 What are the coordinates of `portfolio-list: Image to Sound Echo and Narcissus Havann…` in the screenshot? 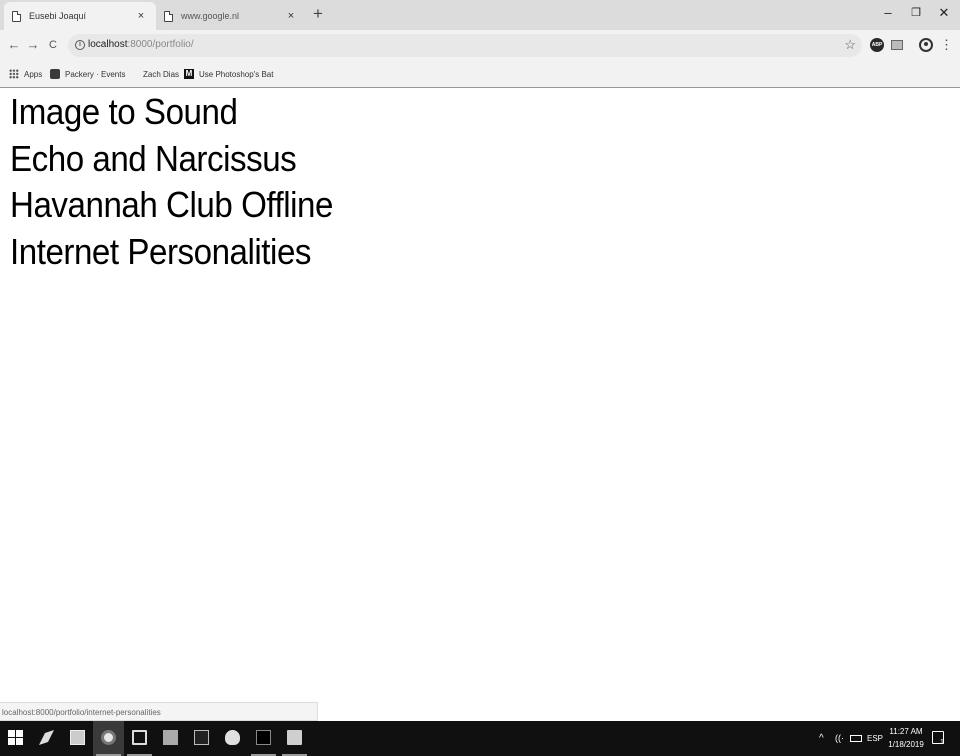 It's located at (185, 182).